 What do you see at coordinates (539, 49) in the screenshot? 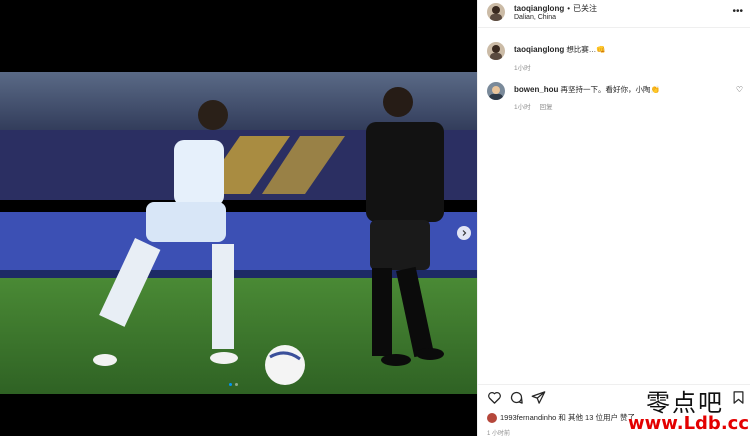
I see `comment-username: taoqianglong` at bounding box center [539, 49].